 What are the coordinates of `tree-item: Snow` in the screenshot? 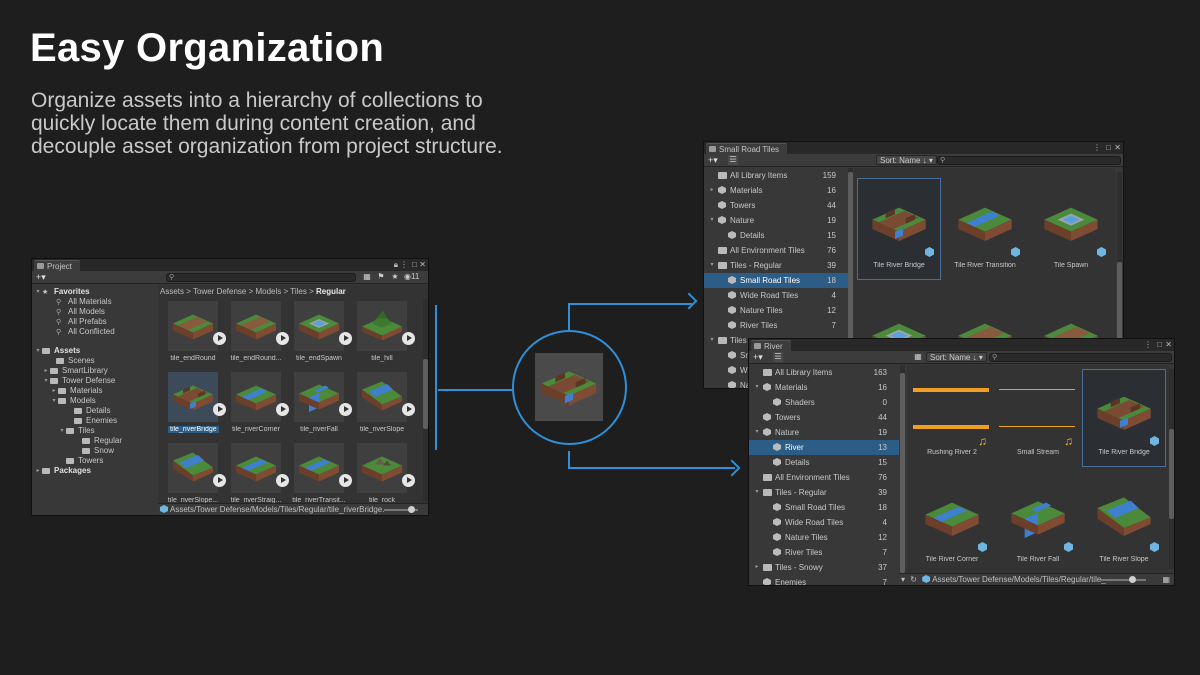 It's located at (94, 451).